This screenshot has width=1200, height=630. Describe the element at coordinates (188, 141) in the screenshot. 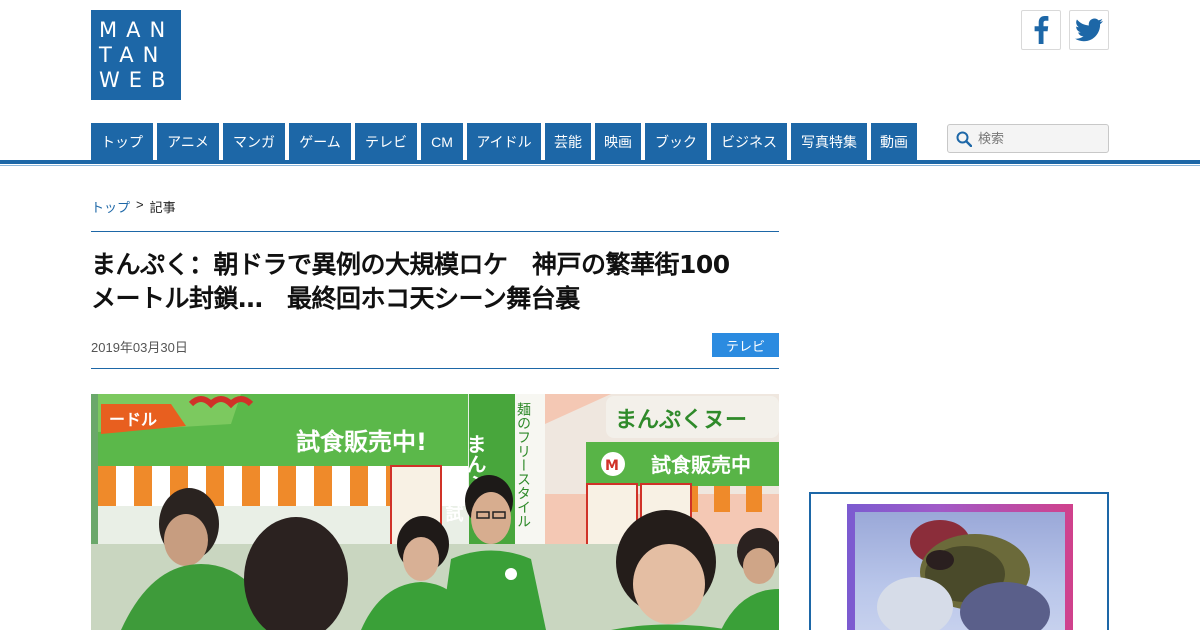

I see `nav-item-1: アニメ` at that location.